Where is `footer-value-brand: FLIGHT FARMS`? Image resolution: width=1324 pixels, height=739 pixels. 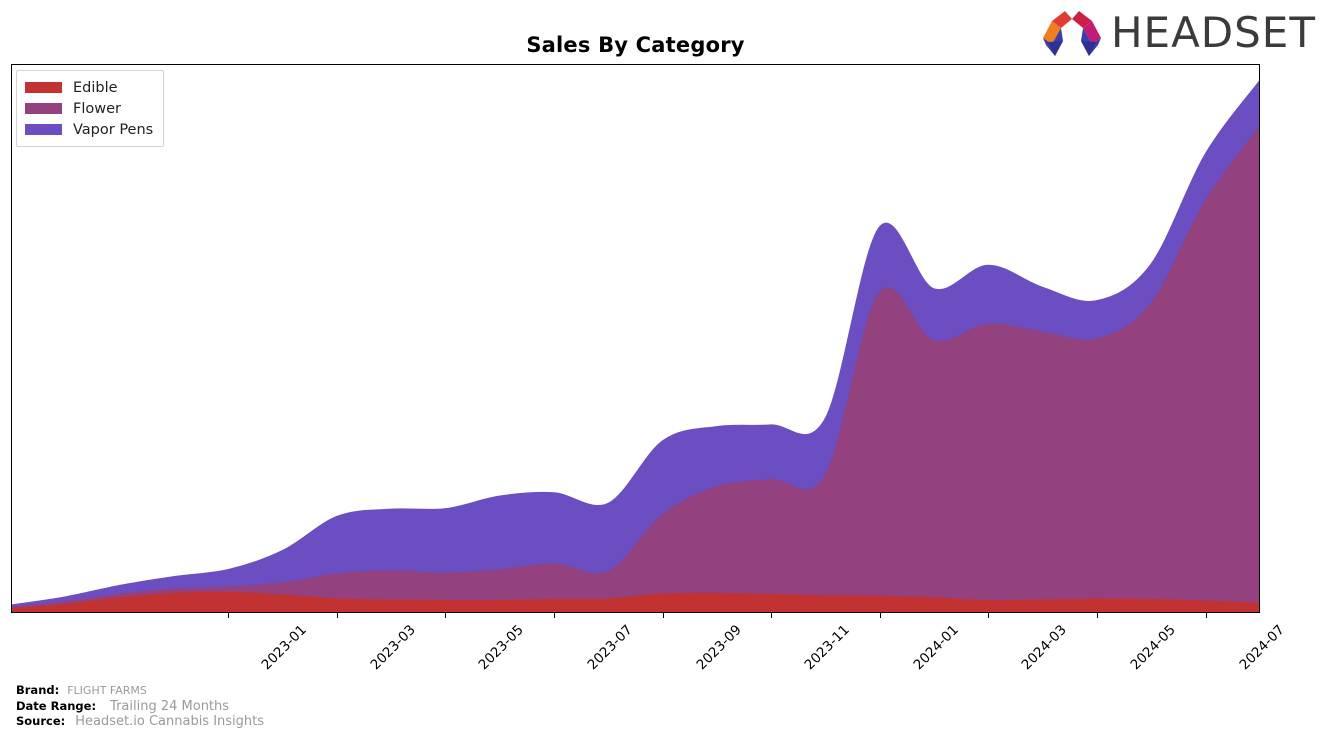
footer-value-brand: FLIGHT FARMS is located at coordinates (107, 690).